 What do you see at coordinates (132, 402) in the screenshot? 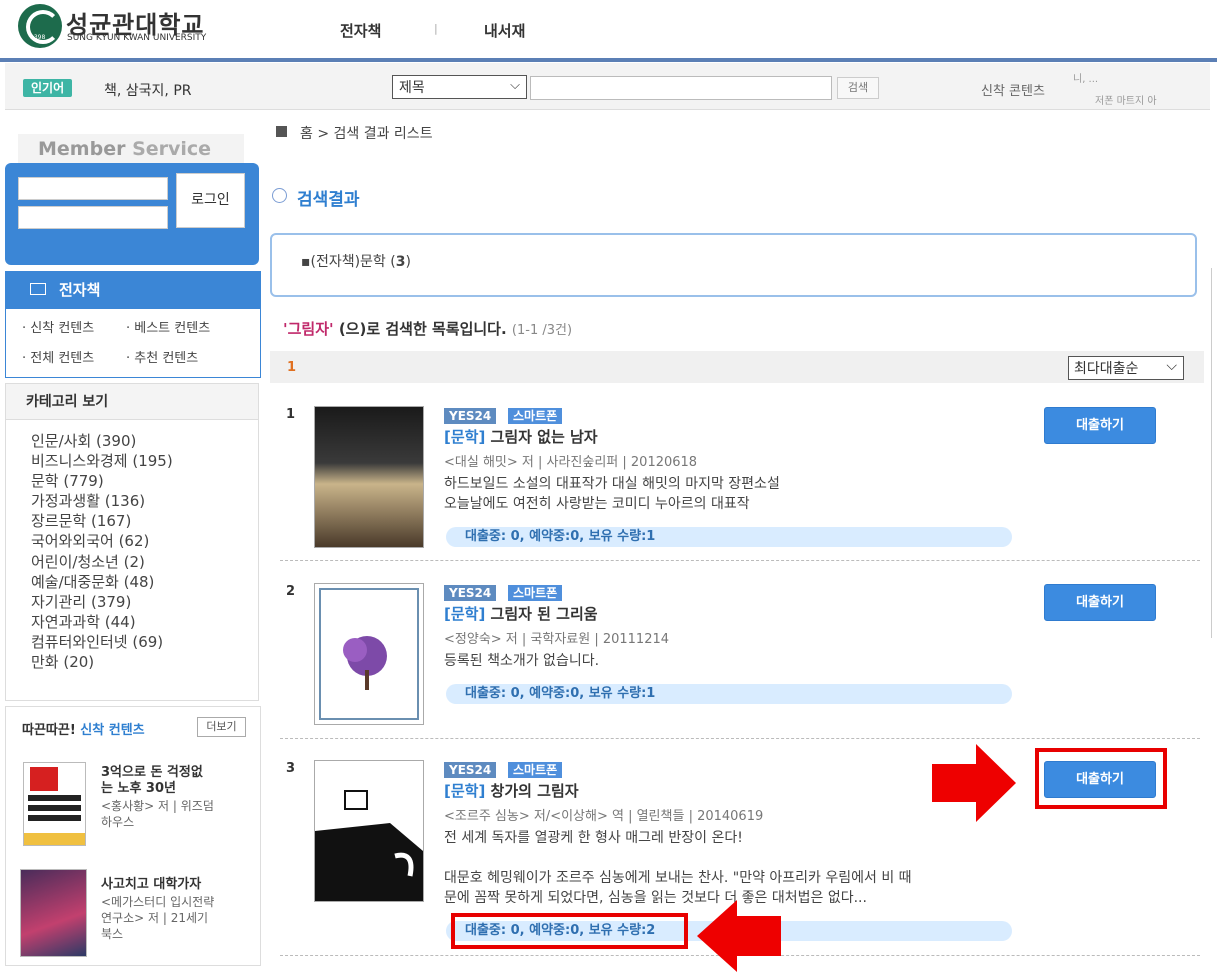
I see `category-header: 카테고리 보기` at bounding box center [132, 402].